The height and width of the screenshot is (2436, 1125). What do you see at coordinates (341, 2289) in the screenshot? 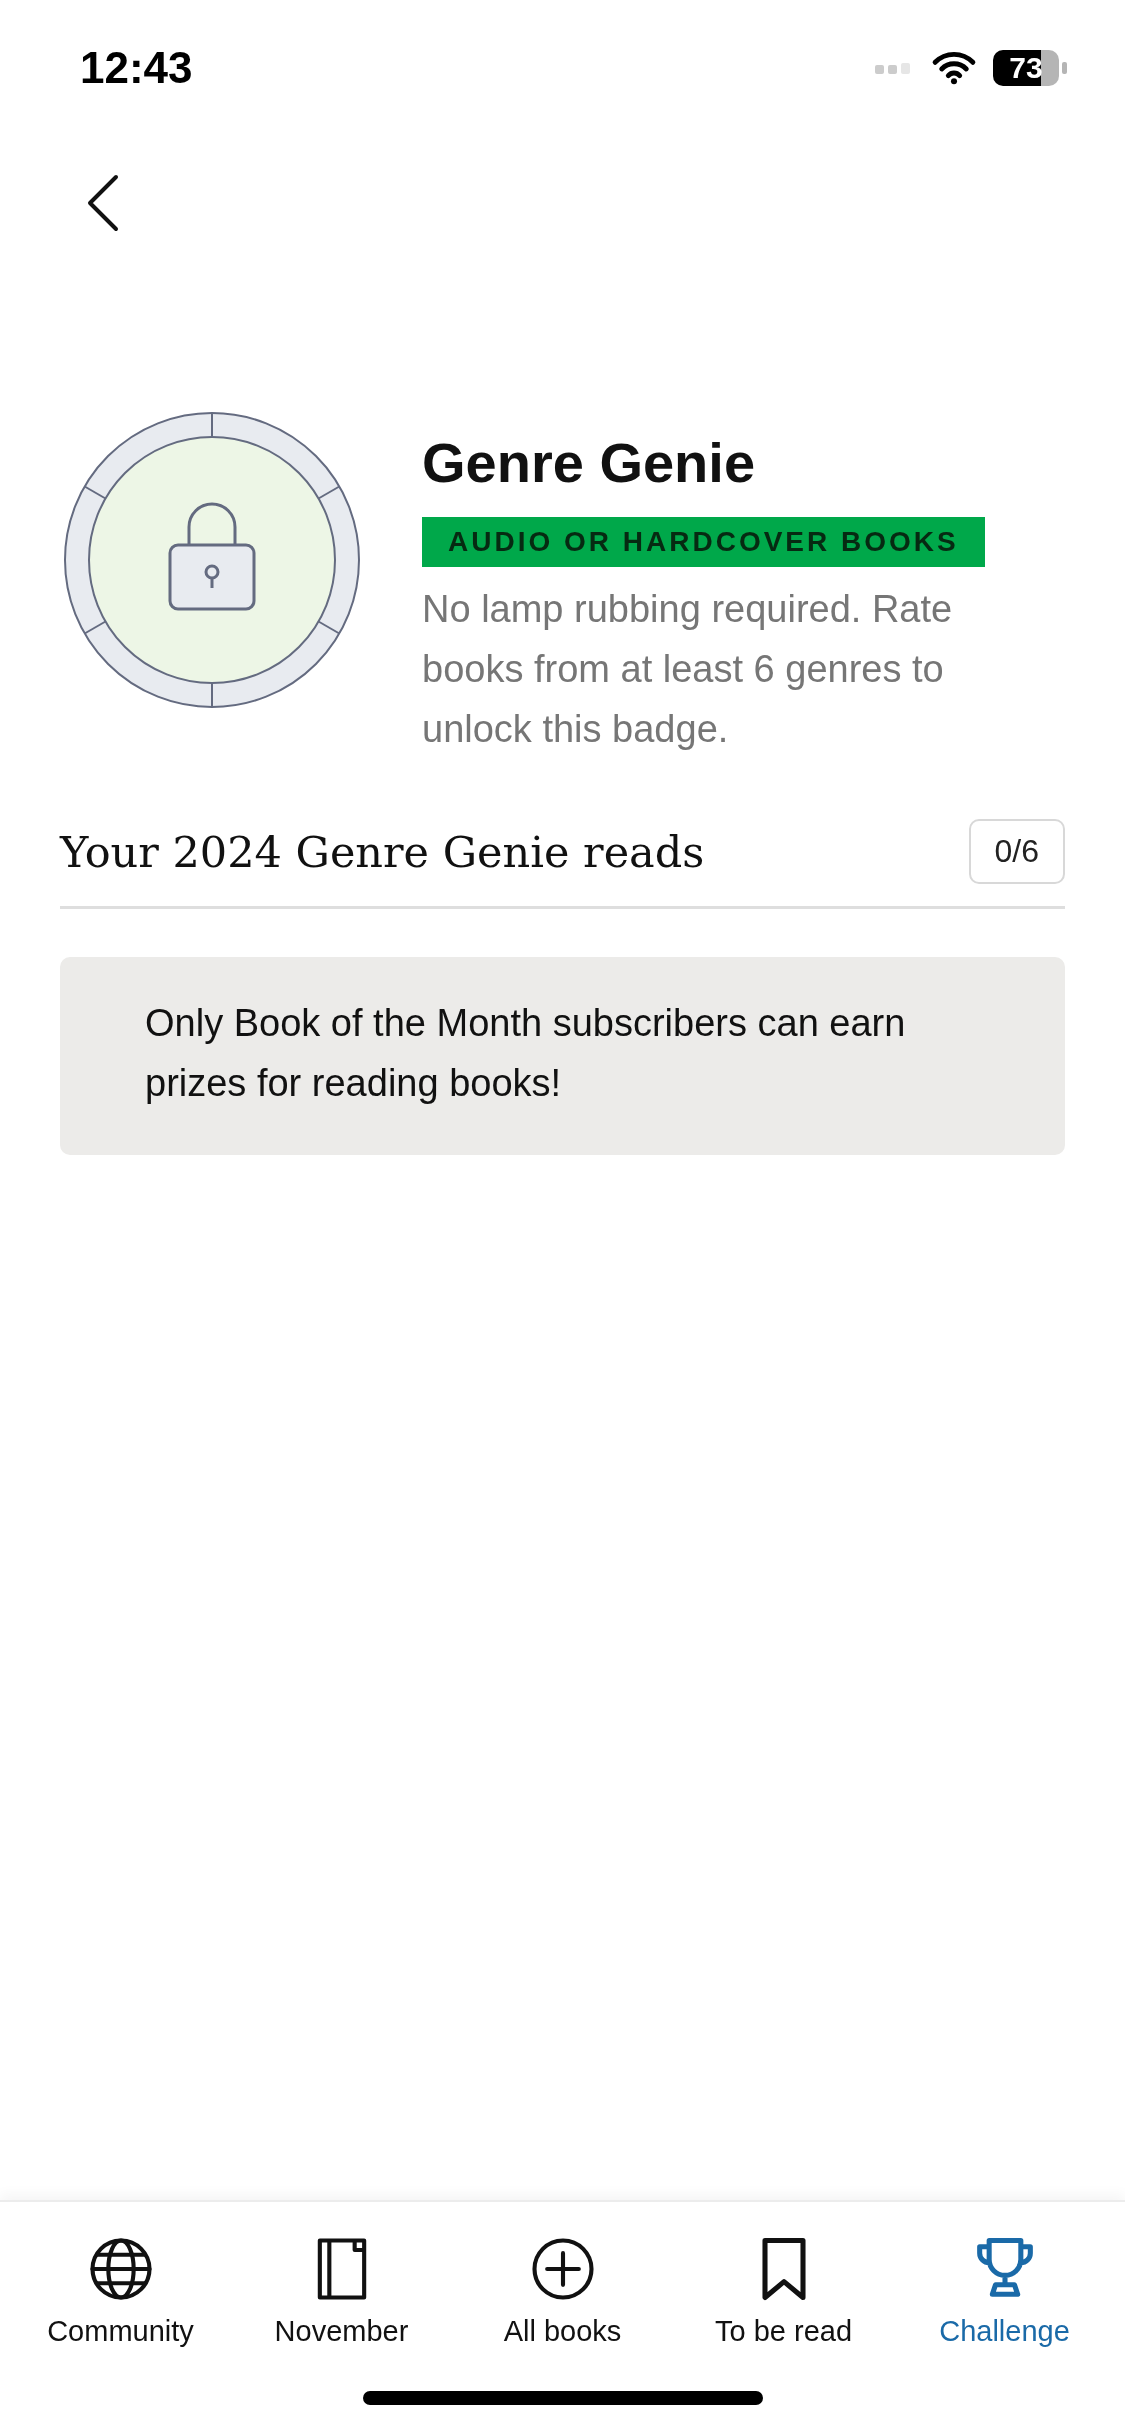
I see `tab: November` at bounding box center [341, 2289].